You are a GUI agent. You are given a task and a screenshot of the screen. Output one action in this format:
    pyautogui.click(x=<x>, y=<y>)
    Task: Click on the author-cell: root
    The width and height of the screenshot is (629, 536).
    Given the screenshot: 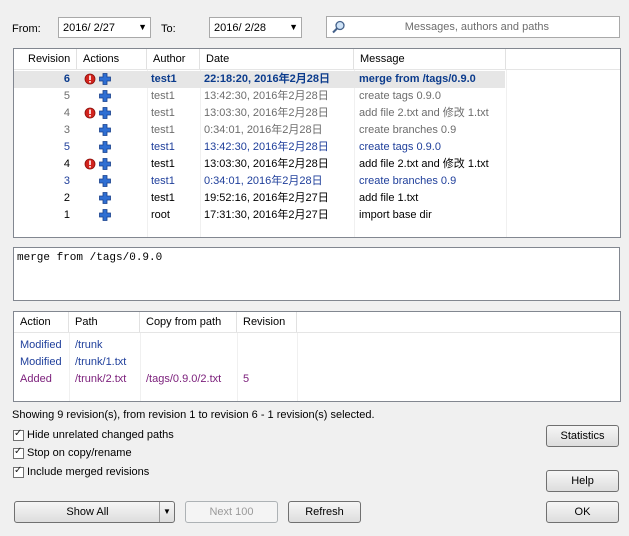 What is the action you would take?
    pyautogui.click(x=160, y=215)
    